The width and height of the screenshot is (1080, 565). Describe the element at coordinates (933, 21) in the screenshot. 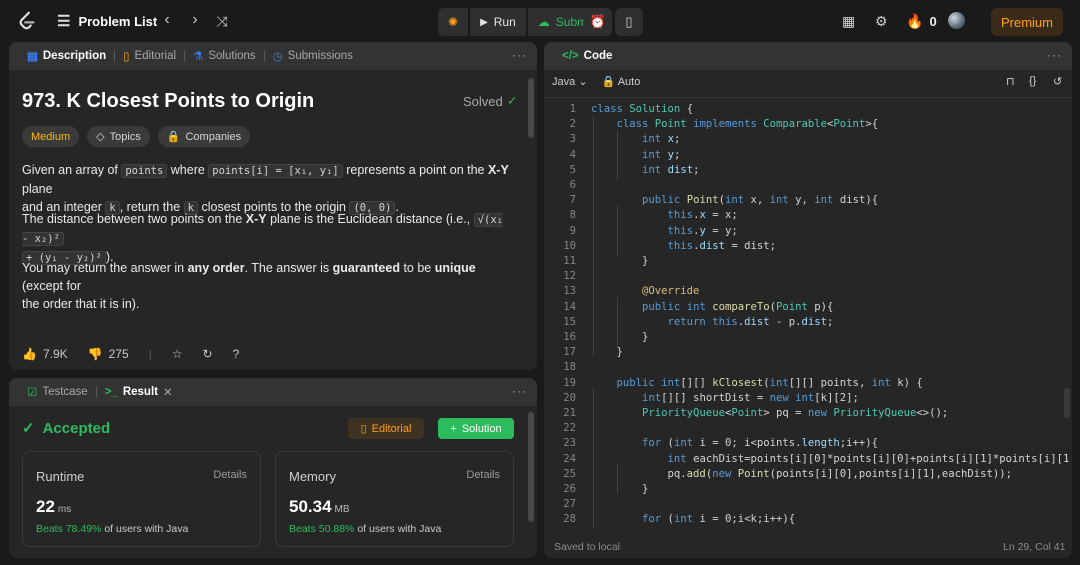

I see `streak-count: 0` at that location.